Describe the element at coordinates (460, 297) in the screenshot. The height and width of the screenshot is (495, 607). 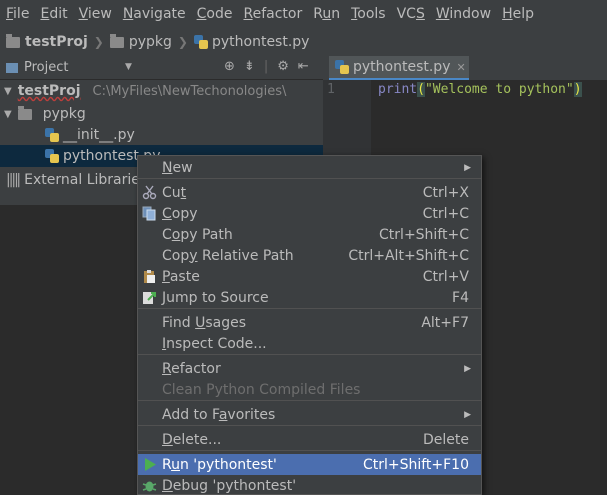
I see `menu-item-shortcut: F4` at that location.